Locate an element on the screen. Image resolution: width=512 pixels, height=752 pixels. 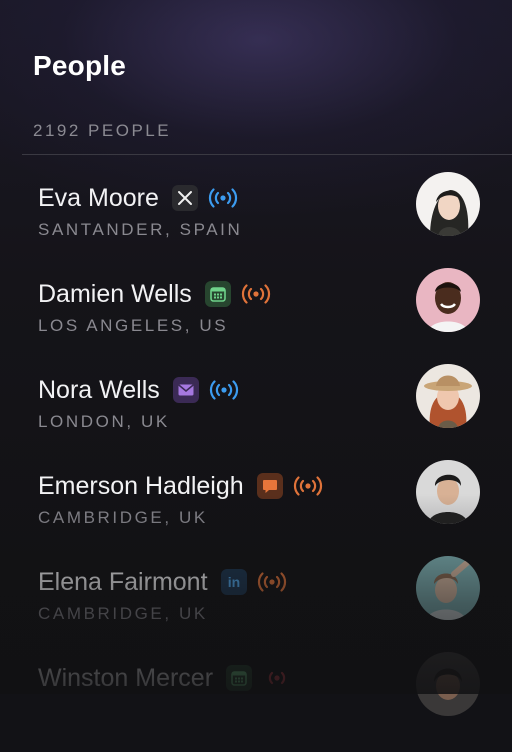
list-item: Damien Wells LOS ANGELES, US is located at coordinates (256, 318).